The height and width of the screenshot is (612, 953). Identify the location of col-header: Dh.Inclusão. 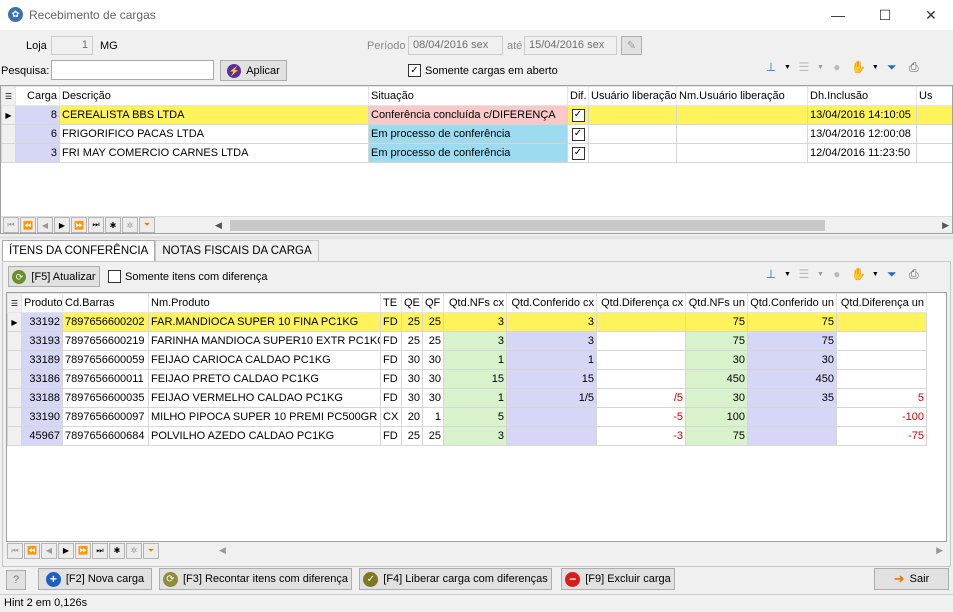
(862, 96).